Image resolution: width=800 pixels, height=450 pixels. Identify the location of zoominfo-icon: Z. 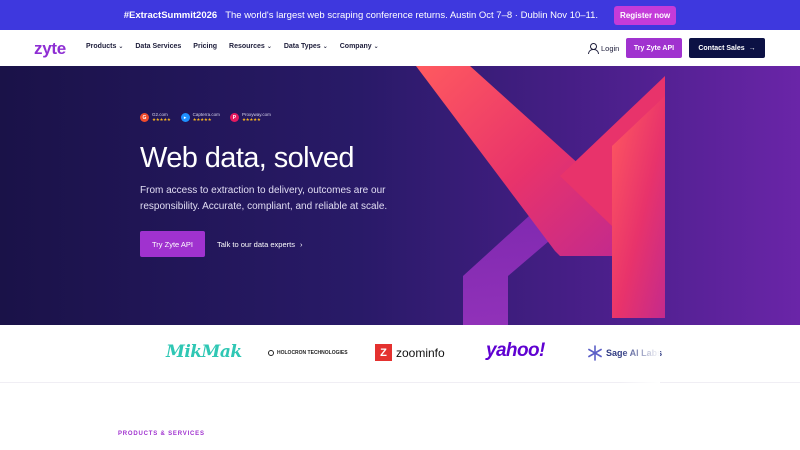
(383, 352).